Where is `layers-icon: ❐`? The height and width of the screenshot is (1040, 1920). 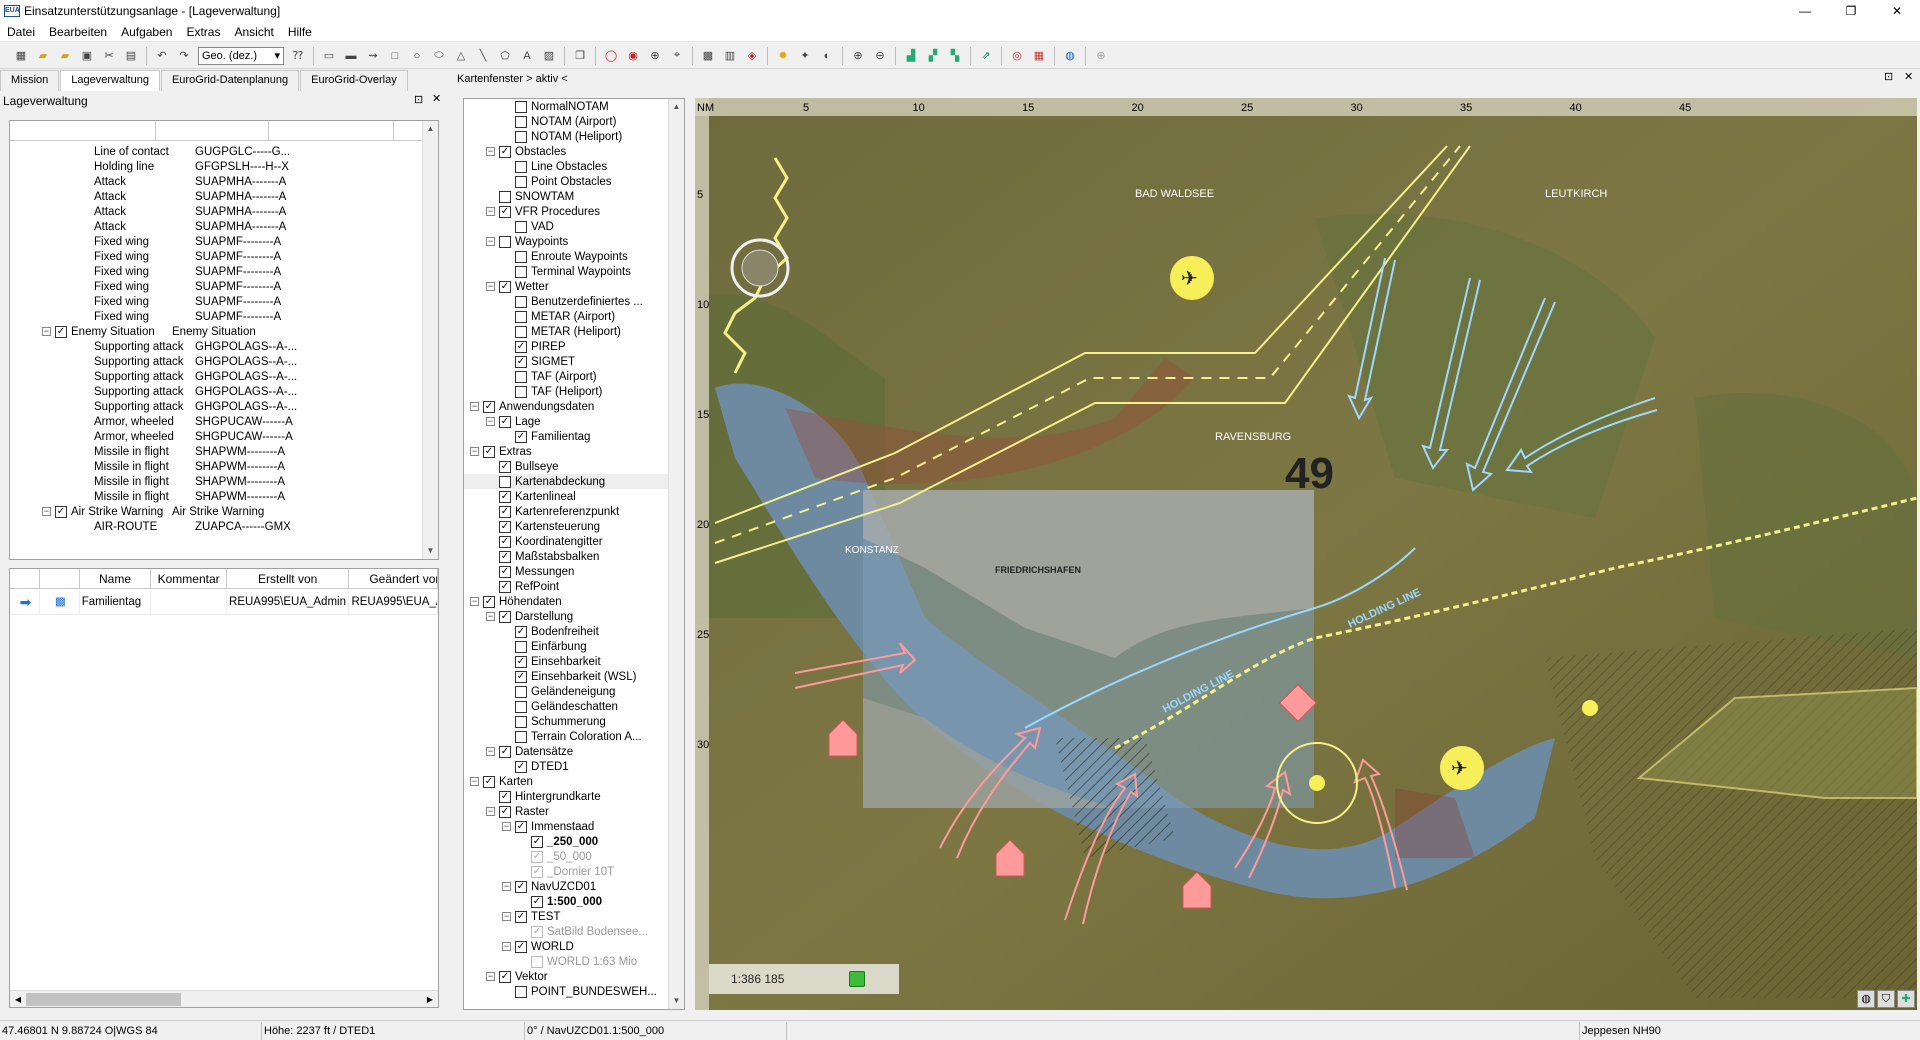
layers-icon: ❐ is located at coordinates (580, 56).